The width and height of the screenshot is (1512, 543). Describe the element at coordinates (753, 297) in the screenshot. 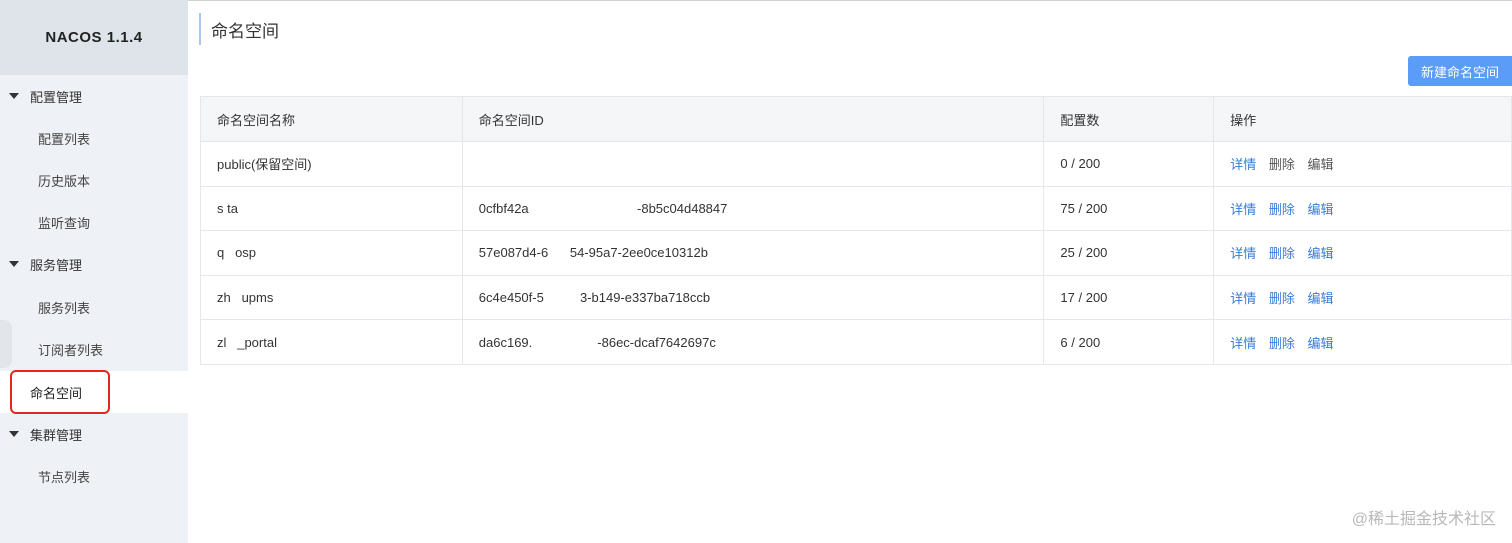

I see `cell-namespace-id: 6c4e450f-5 3-b149-e337ba718ccb` at that location.